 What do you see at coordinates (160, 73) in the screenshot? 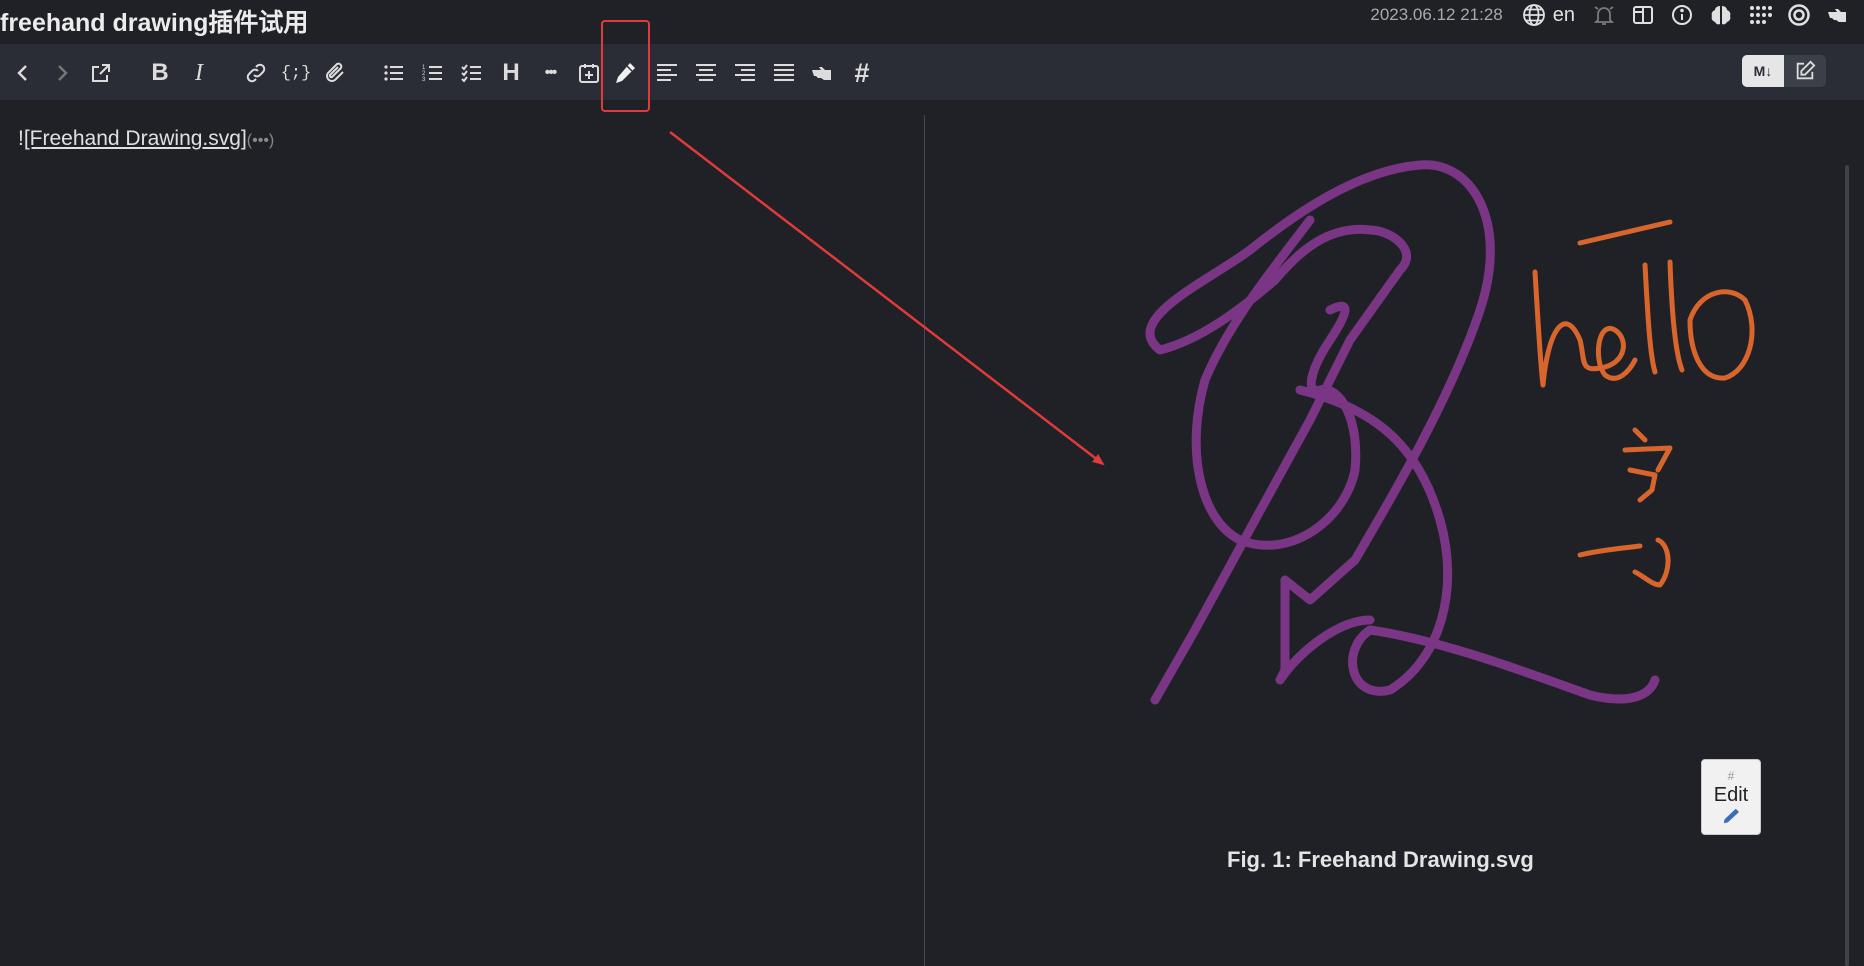
I see `bold-button: B` at bounding box center [160, 73].